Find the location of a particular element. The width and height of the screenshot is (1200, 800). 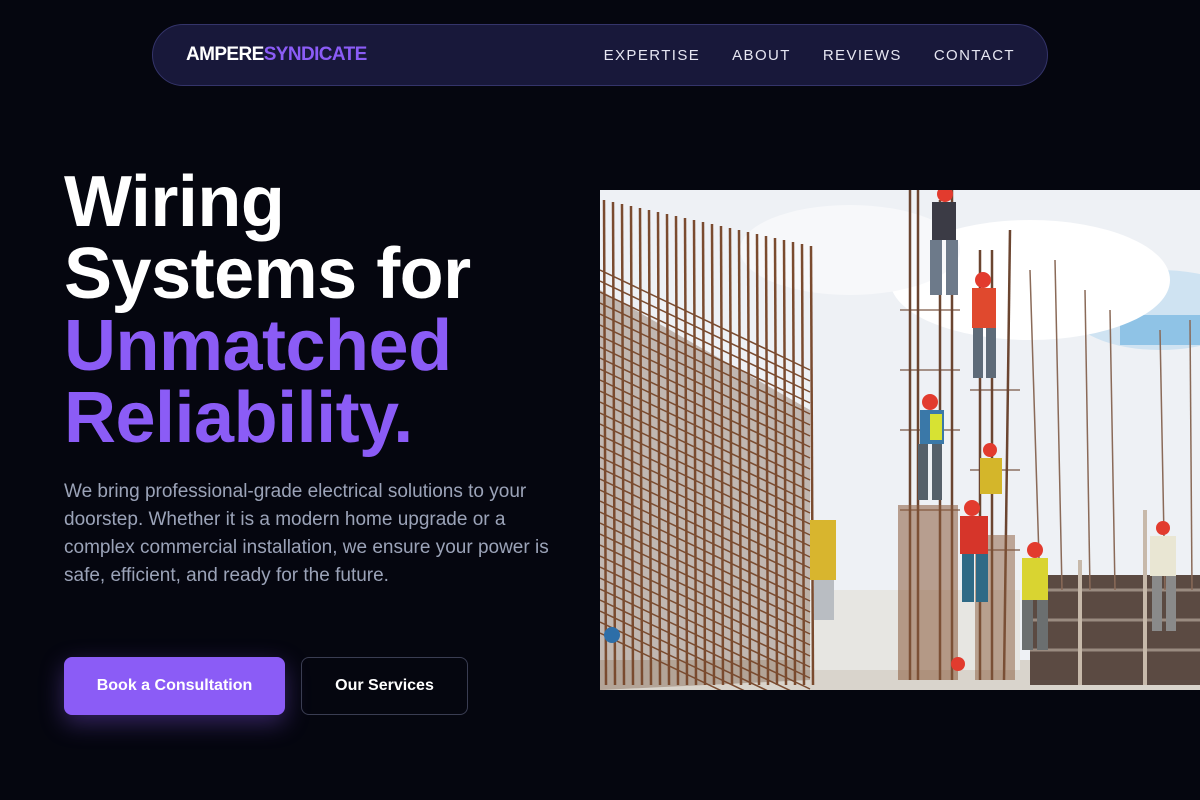

nav-link-contact: CONTACT is located at coordinates (974, 55).